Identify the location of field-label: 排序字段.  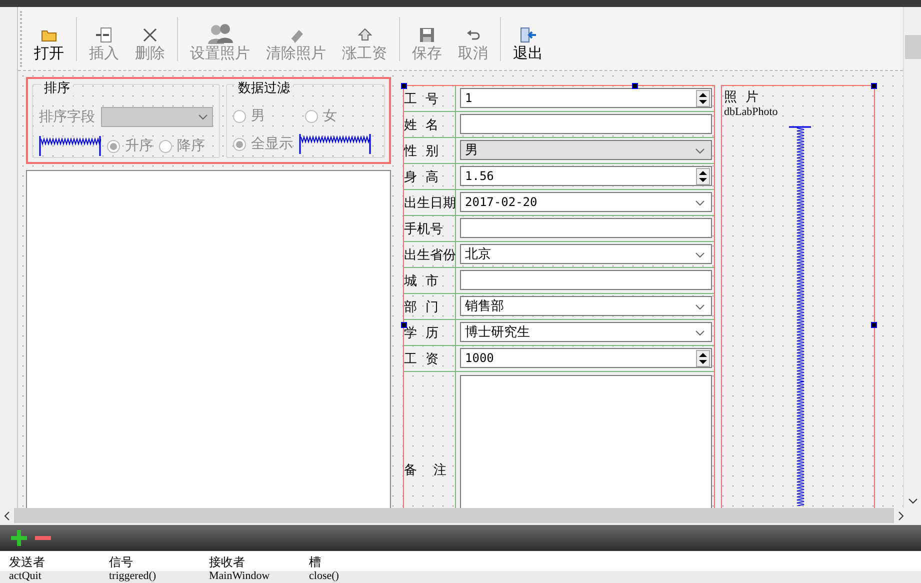
(67, 117).